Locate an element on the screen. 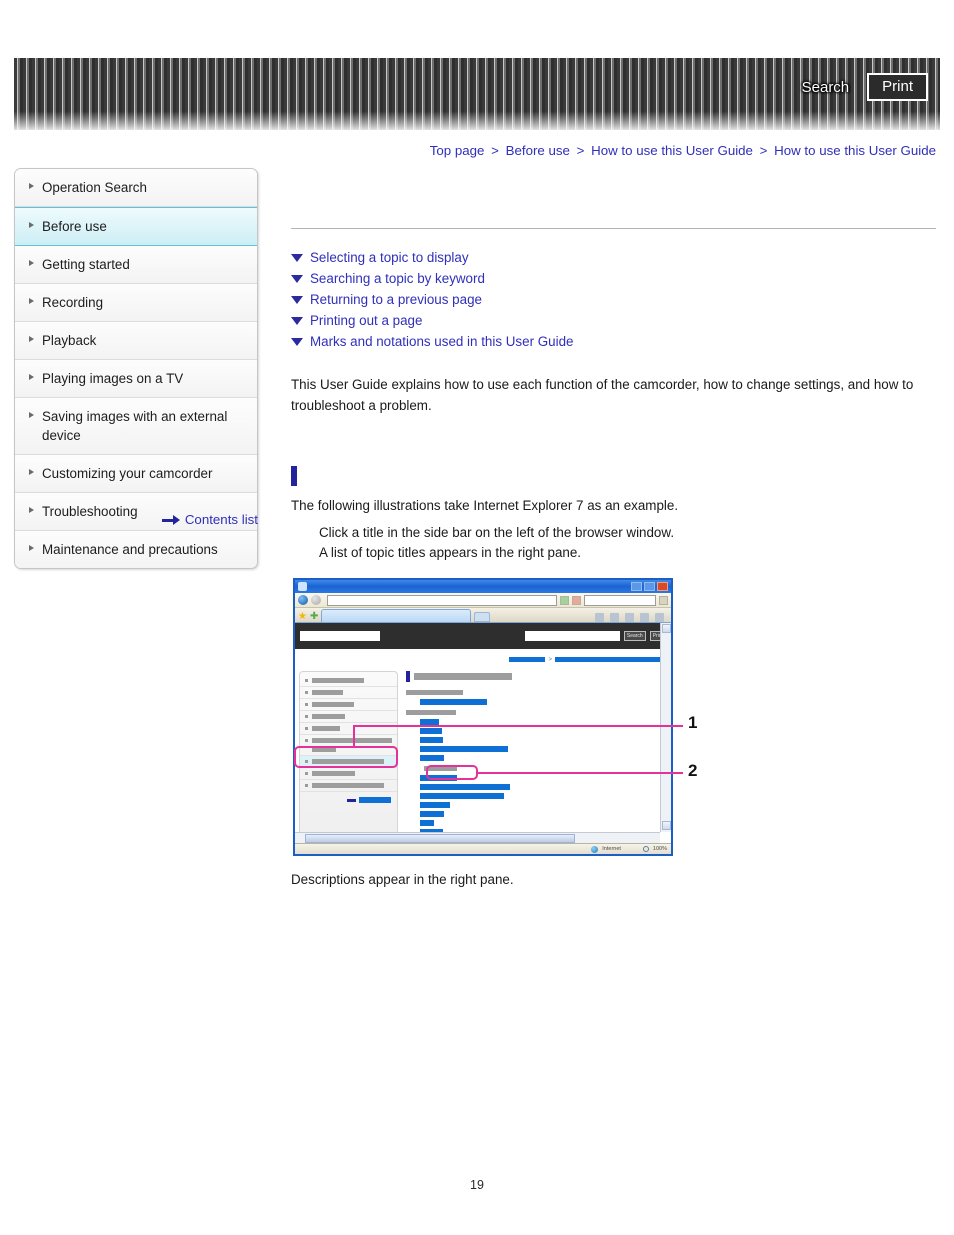 Image resolution: width=954 pixels, height=1235 pixels. topic-link-returning-to-a-previous-page: Returning to a previous page is located at coordinates (613, 299).